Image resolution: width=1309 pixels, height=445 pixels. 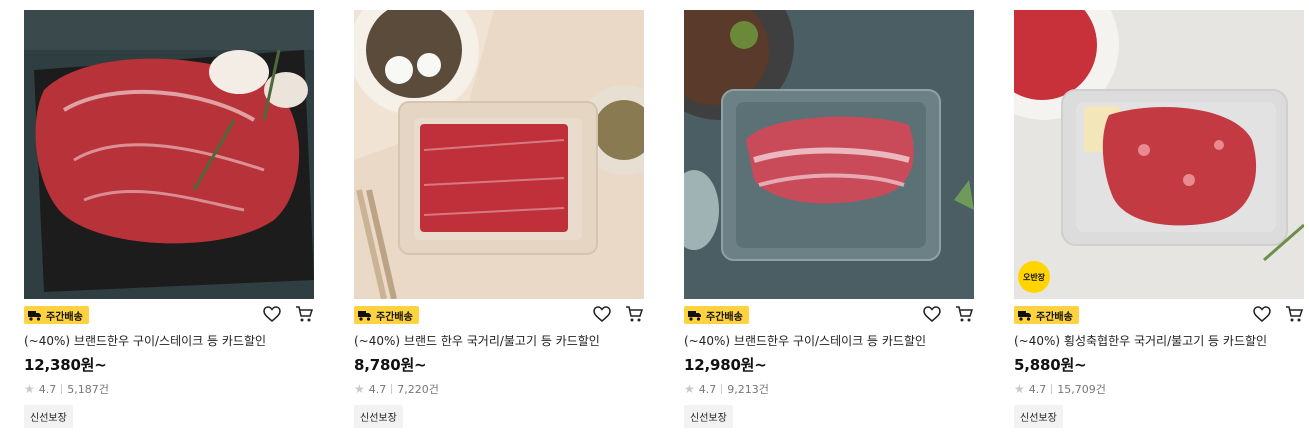 What do you see at coordinates (65, 365) in the screenshot?
I see `product-price: 12,380원~` at bounding box center [65, 365].